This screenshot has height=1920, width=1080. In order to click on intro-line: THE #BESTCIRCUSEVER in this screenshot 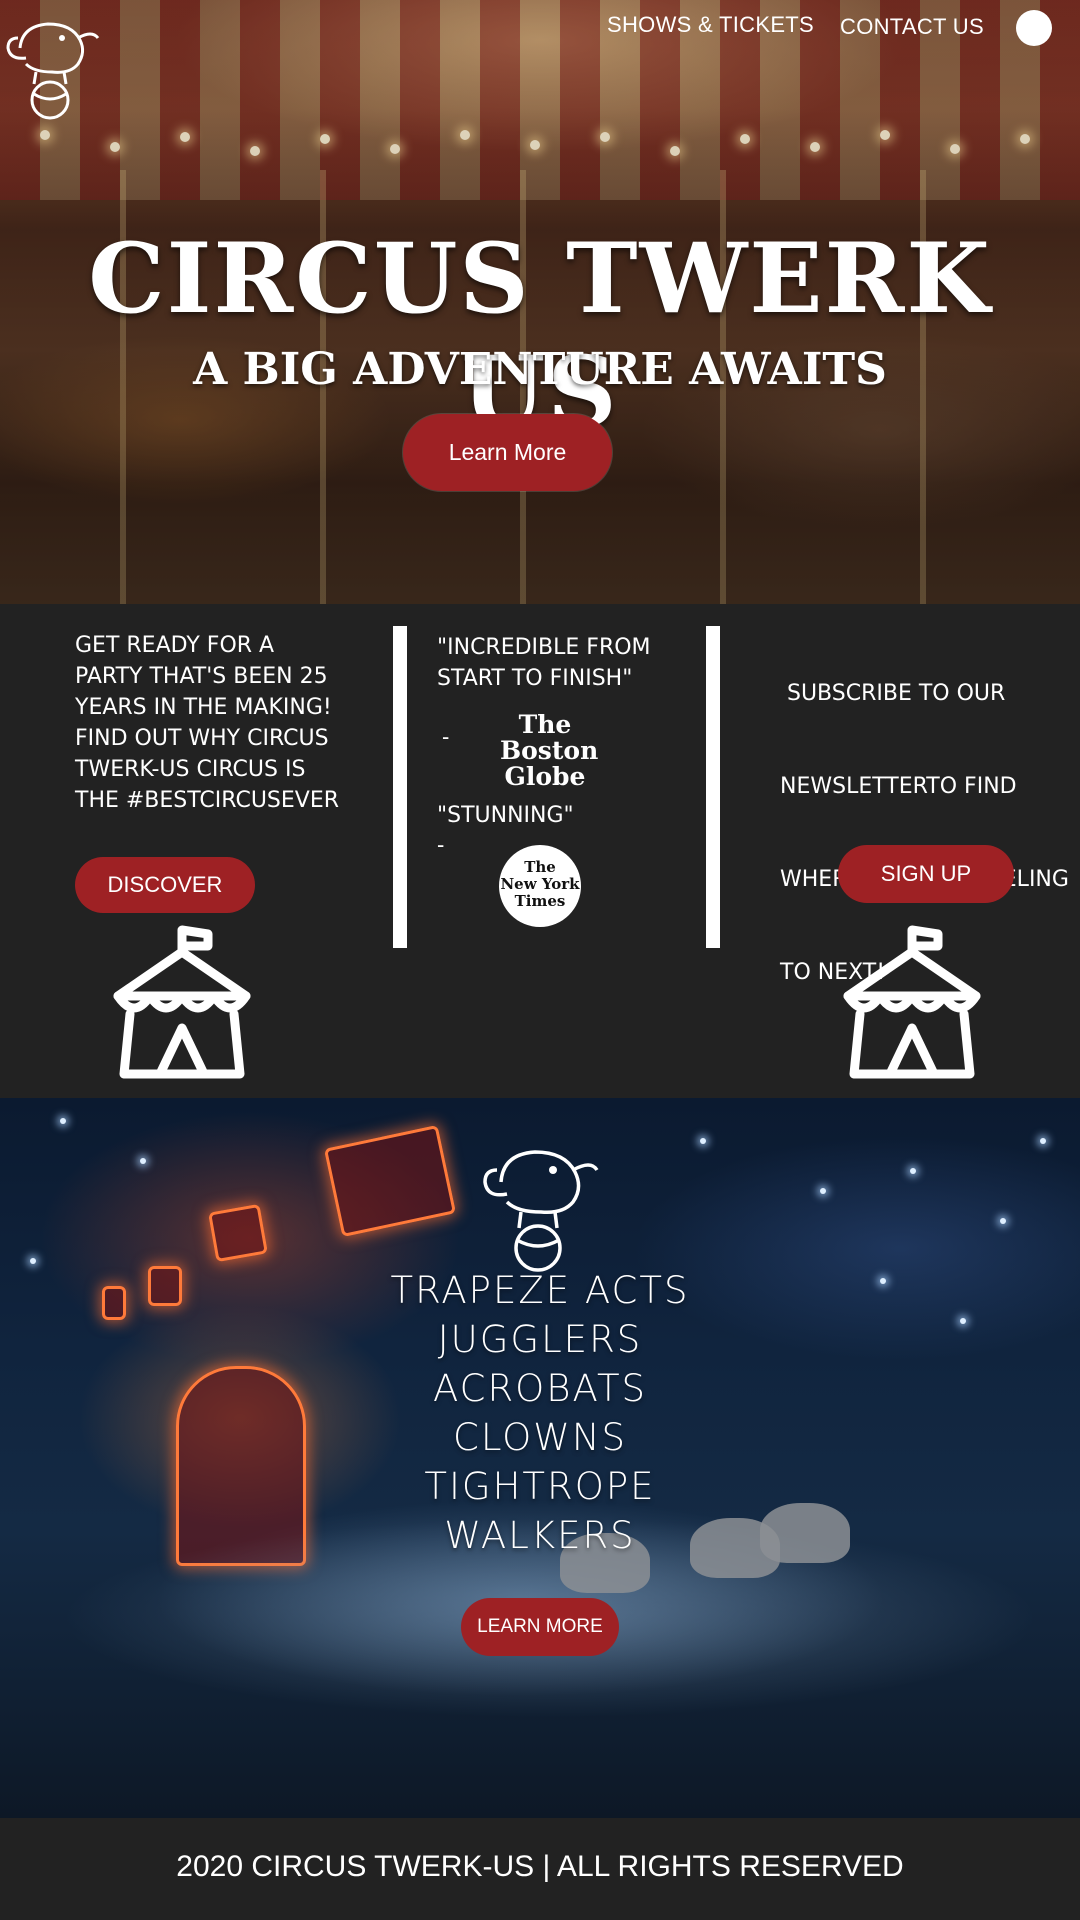, I will do `click(207, 800)`.